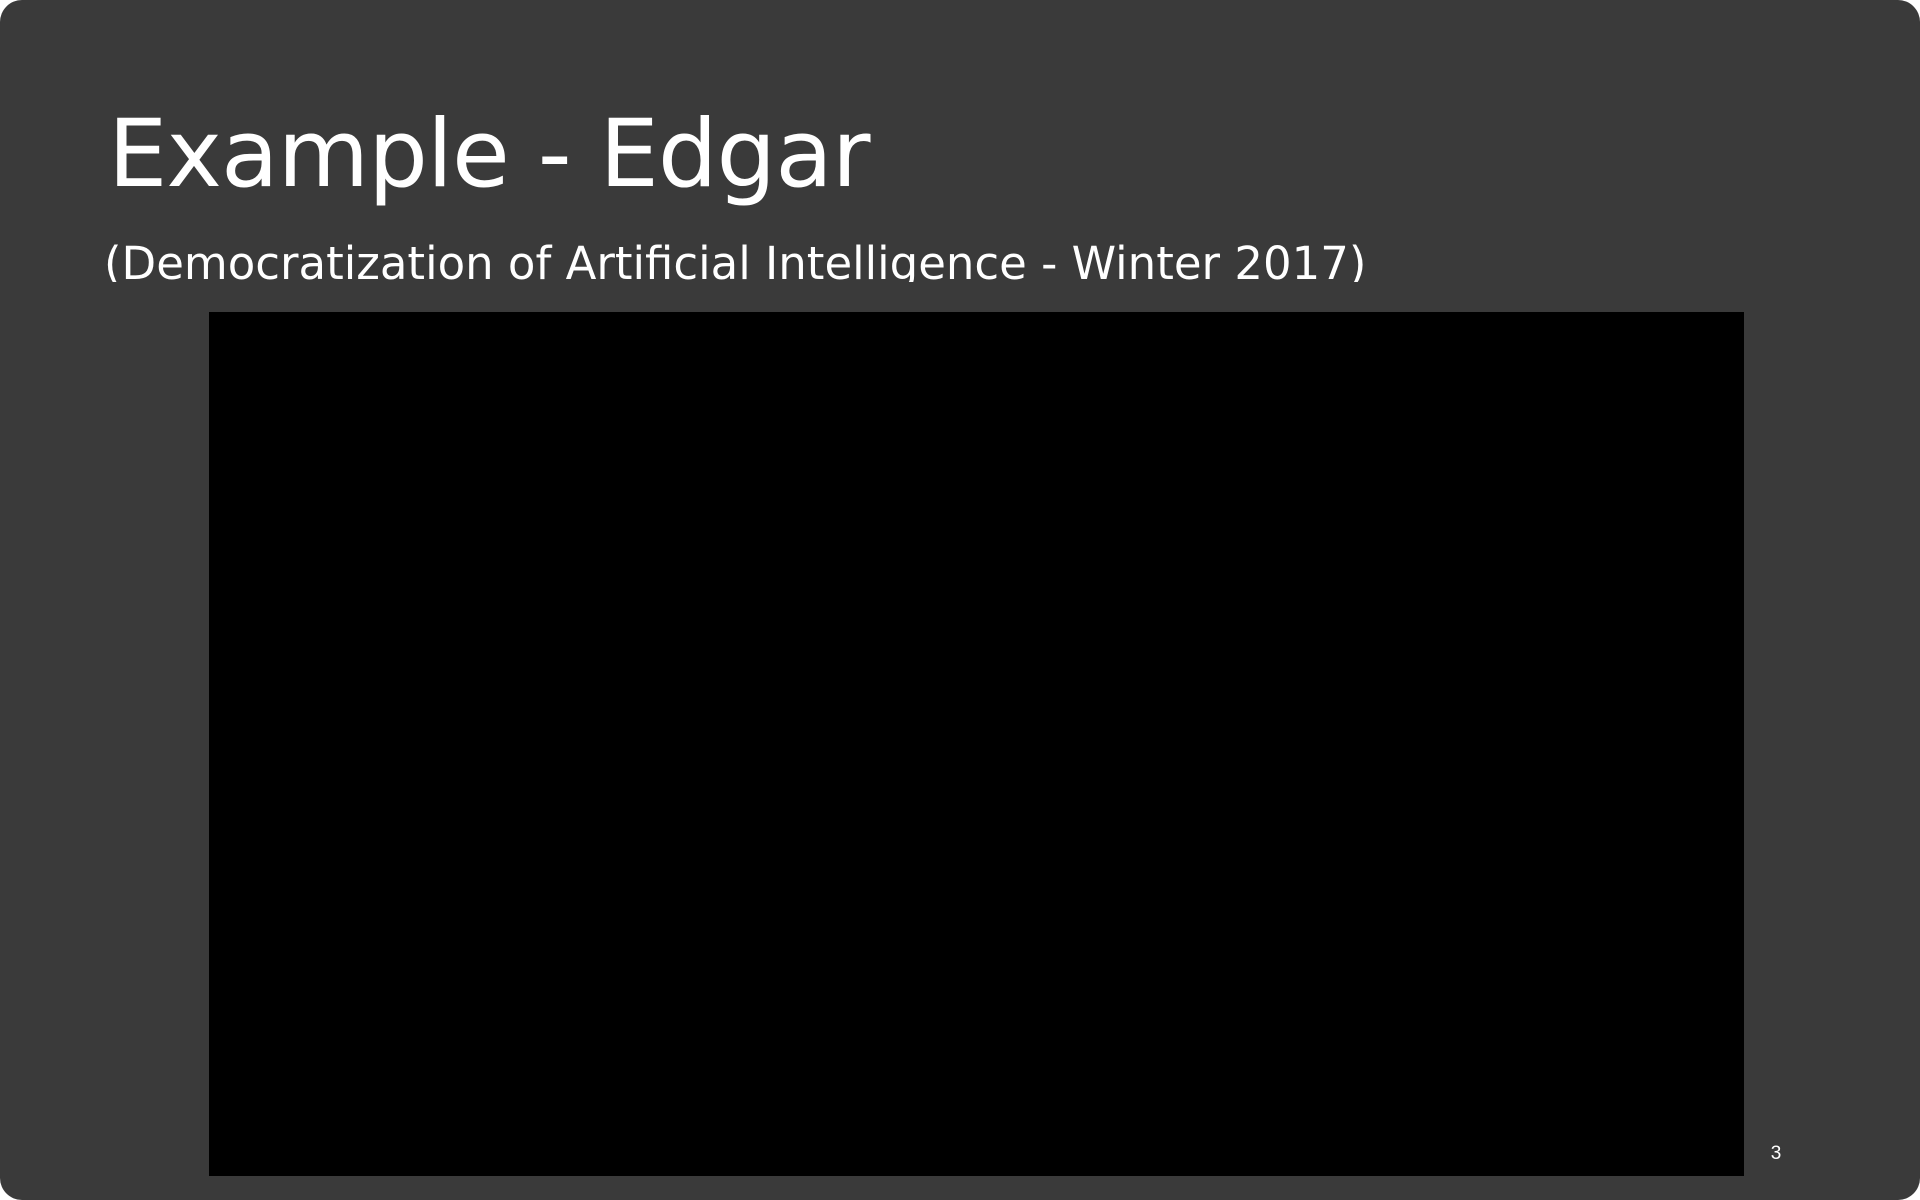 Image resolution: width=1920 pixels, height=1200 pixels. Describe the element at coordinates (489, 154) in the screenshot. I see `slide-title: Example - Edgar` at that location.